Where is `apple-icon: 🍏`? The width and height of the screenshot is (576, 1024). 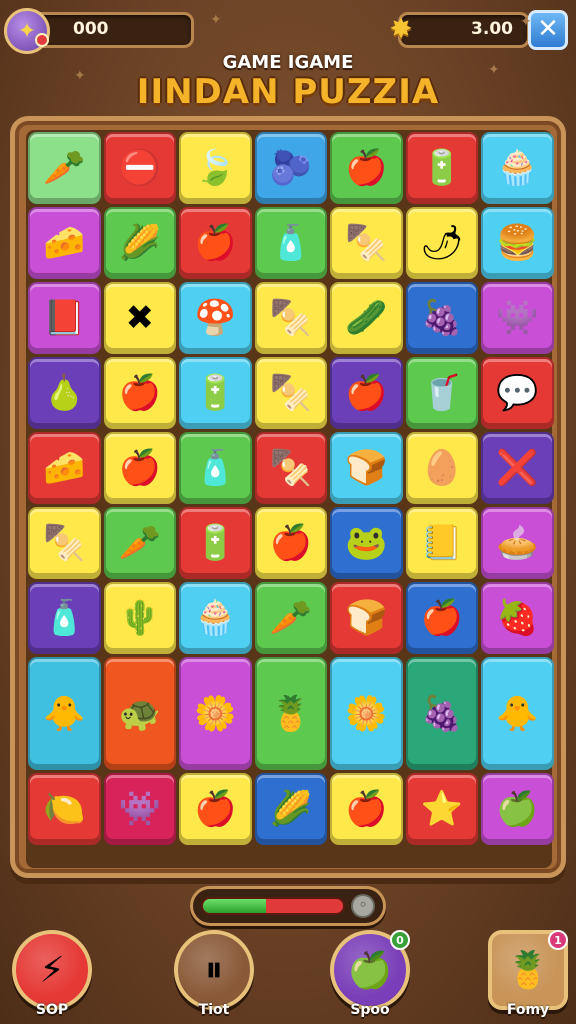
apple-icon: 🍏 is located at coordinates (370, 970).